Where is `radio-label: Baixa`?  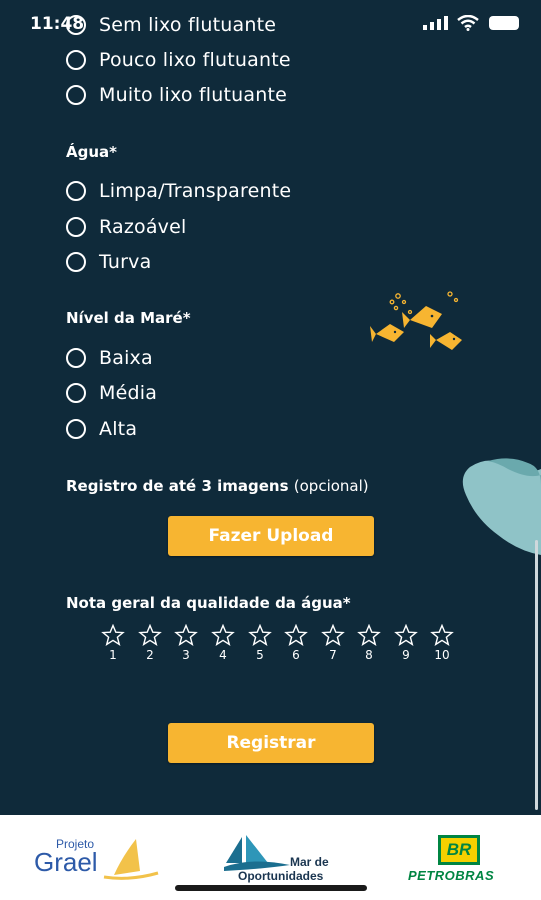 radio-label: Baixa is located at coordinates (126, 358).